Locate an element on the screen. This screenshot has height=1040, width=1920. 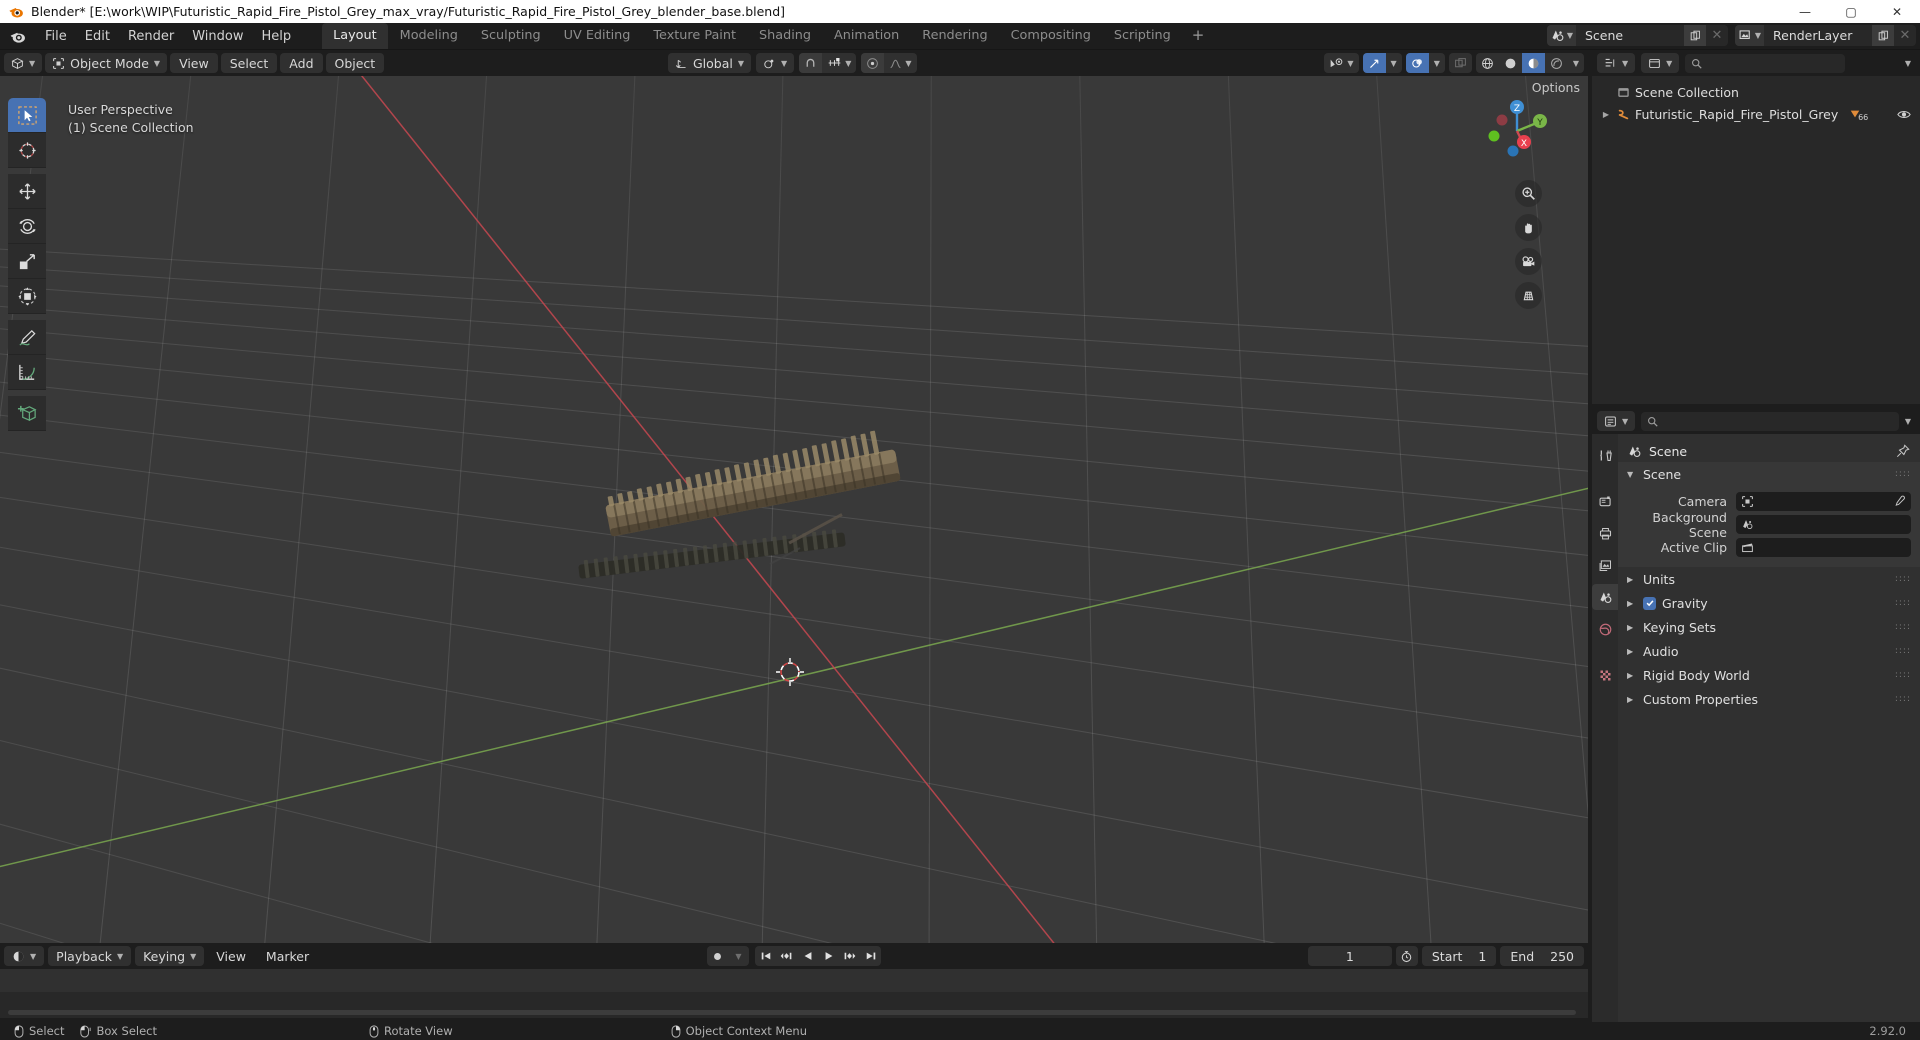
timeline-menu-marker: Marker is located at coordinates (287, 956).